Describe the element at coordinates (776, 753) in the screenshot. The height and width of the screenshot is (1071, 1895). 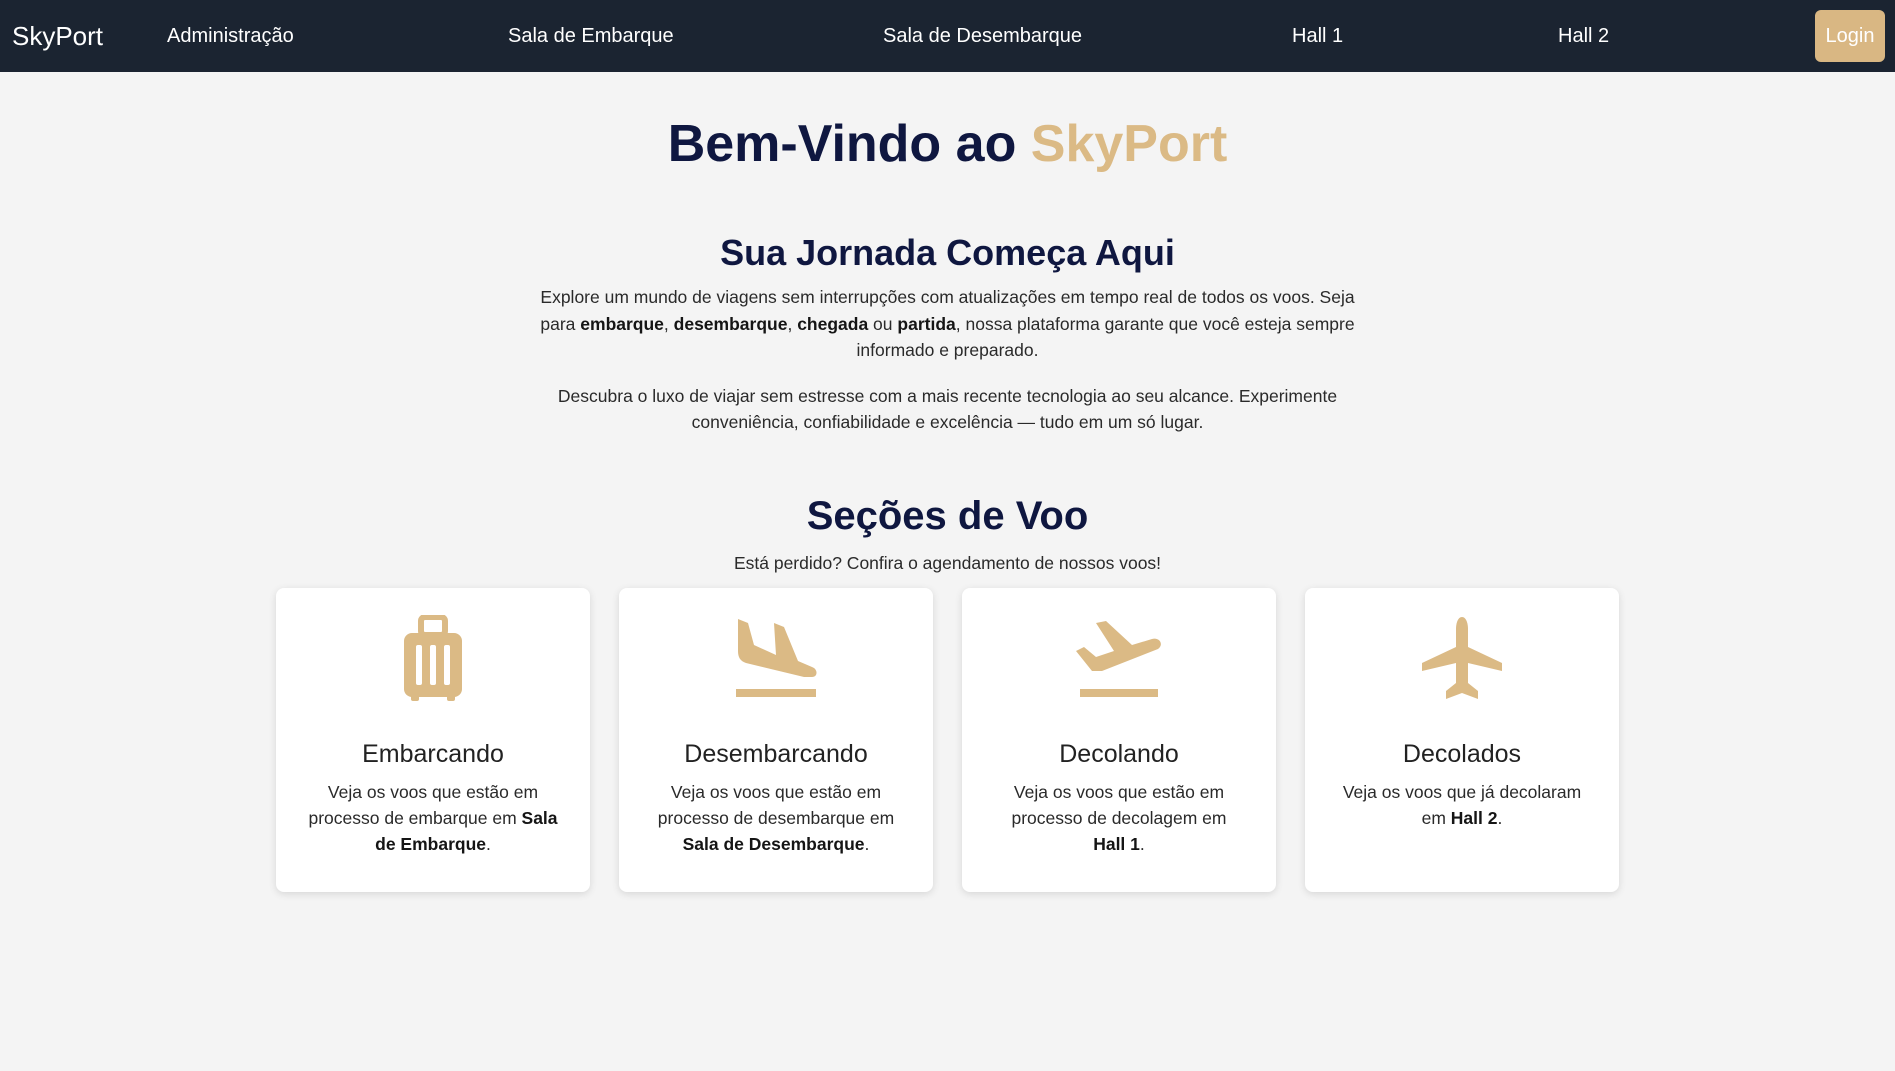
I see `card-title: Desembarcando` at that location.